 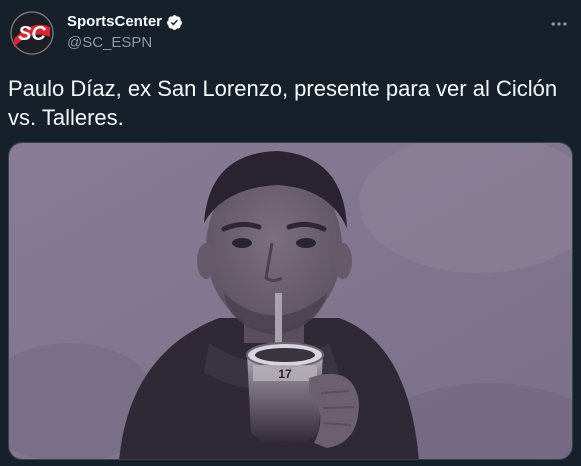 I want to click on more-options-button, so click(x=559, y=24).